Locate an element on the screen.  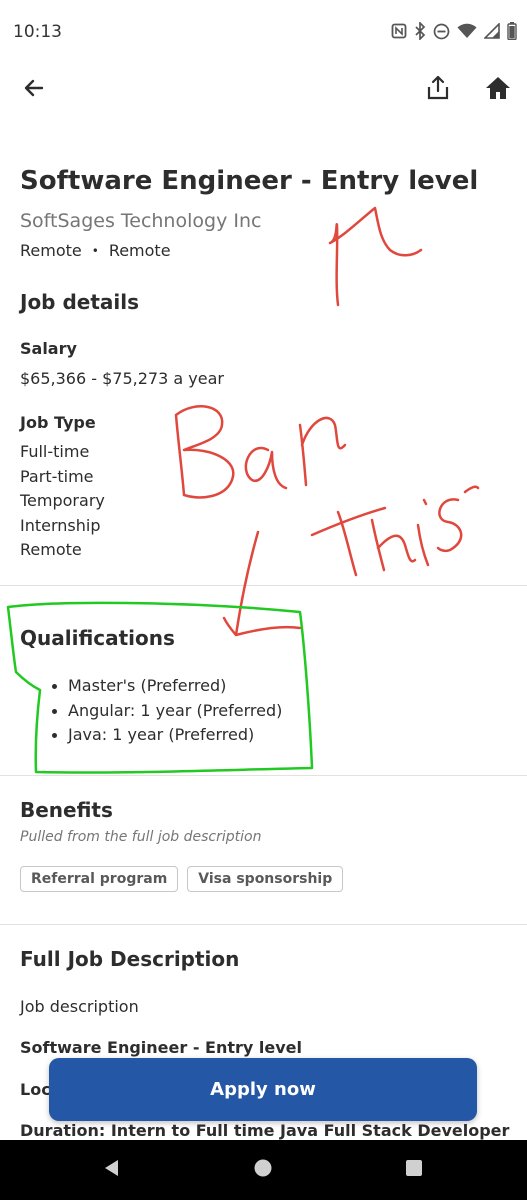
qualification-item: Master's (Preferred) is located at coordinates (167, 686).